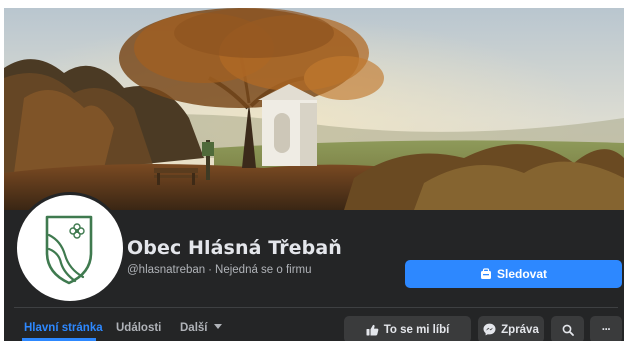 This screenshot has height=341, width=624. Describe the element at coordinates (489, 329) in the screenshot. I see `messenger-icon` at that location.